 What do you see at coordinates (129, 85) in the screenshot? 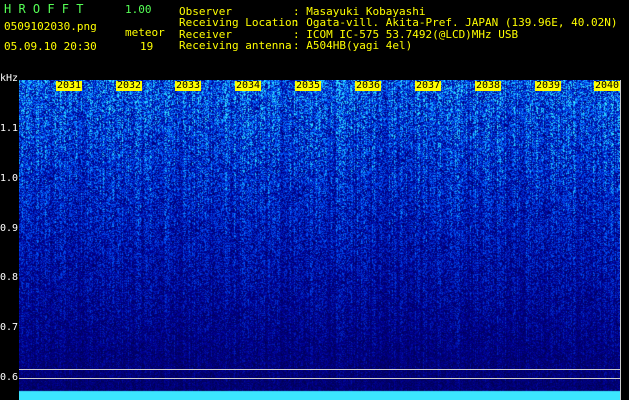
I see `time-tick-label: 2032` at bounding box center [129, 85].